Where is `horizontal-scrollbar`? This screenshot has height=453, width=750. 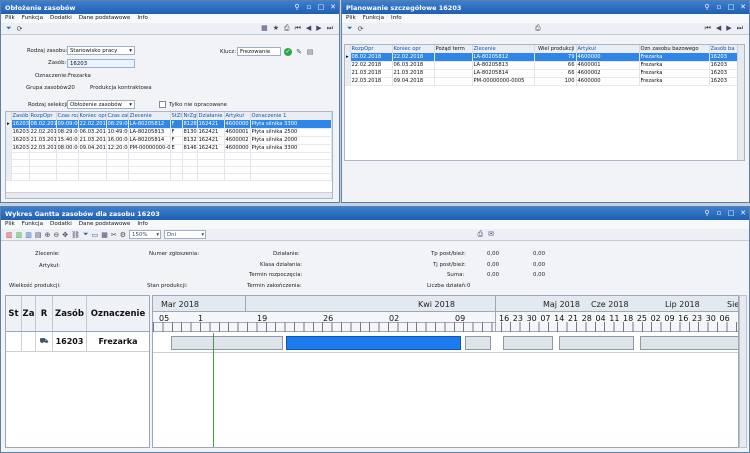 horizontal-scrollbar is located at coordinates (169, 195).